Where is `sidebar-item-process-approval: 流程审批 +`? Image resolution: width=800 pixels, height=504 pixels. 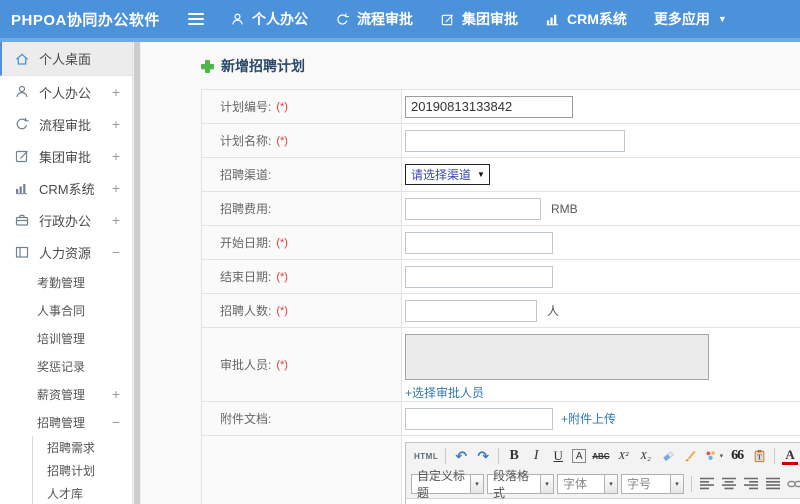 sidebar-item-process-approval: 流程审批 + is located at coordinates (66, 124).